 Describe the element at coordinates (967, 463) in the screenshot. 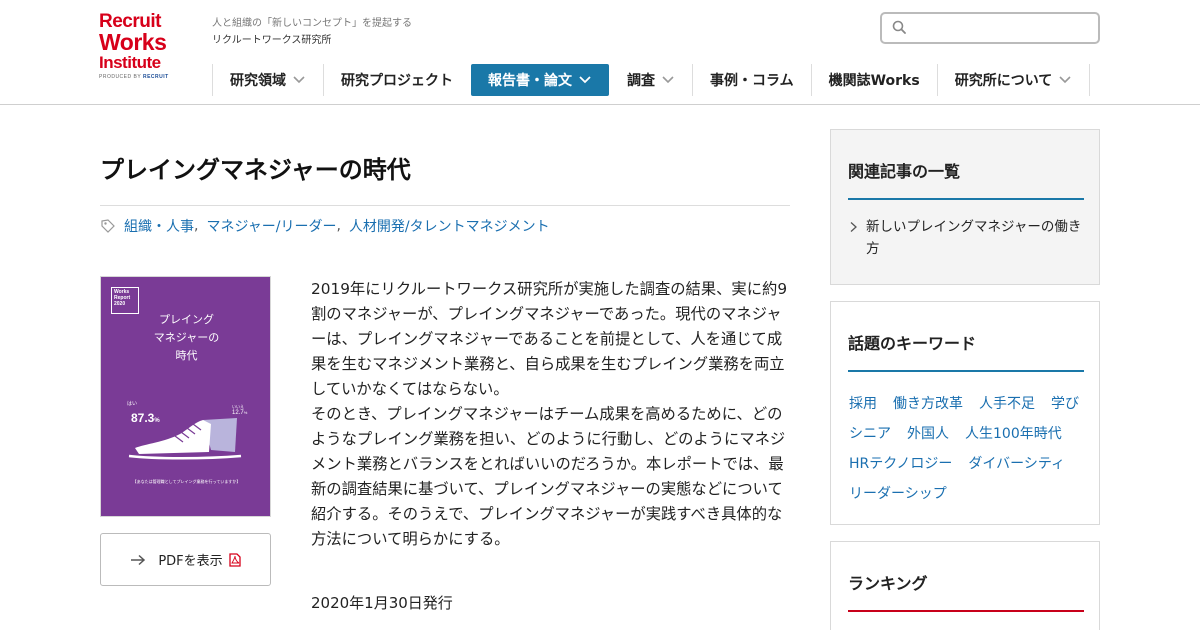

I see `keyword-row: HRテクノロジー ダイバーシティ` at that location.